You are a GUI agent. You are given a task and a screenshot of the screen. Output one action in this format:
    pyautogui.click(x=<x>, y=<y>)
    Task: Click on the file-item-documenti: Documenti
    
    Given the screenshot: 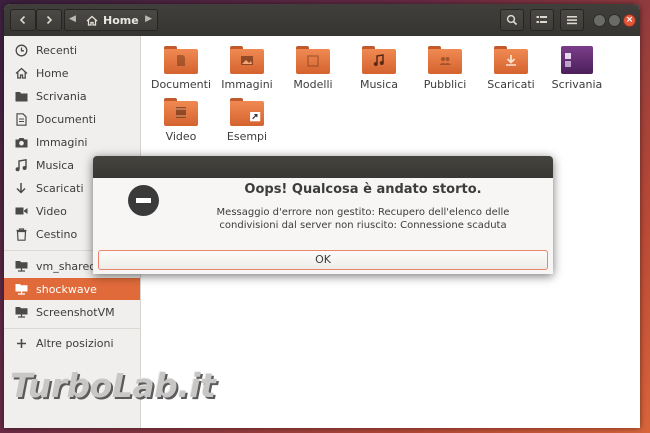 What is the action you would take?
    pyautogui.click(x=181, y=68)
    